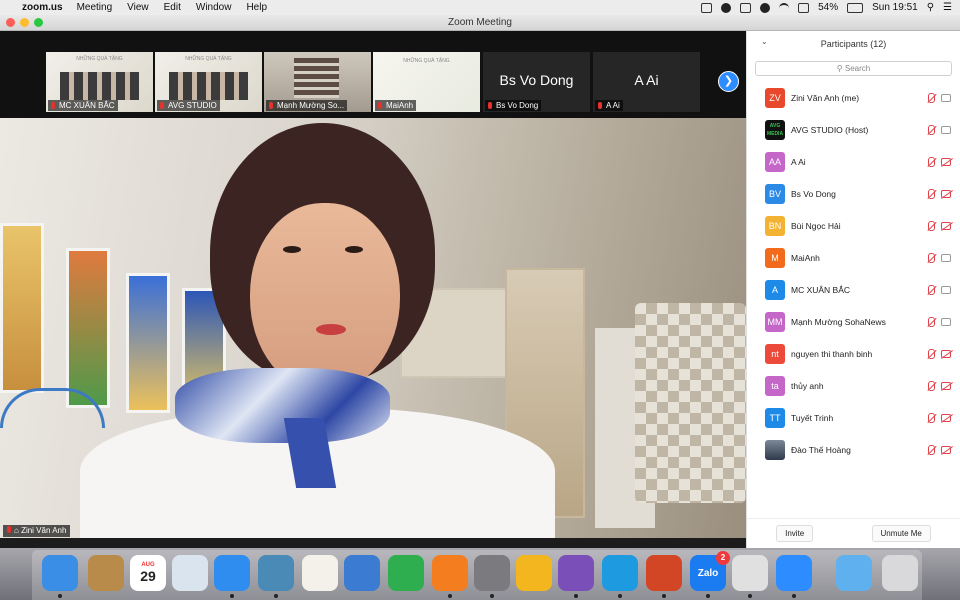  What do you see at coordinates (60, 576) in the screenshot?
I see `finder-icon` at bounding box center [60, 576].